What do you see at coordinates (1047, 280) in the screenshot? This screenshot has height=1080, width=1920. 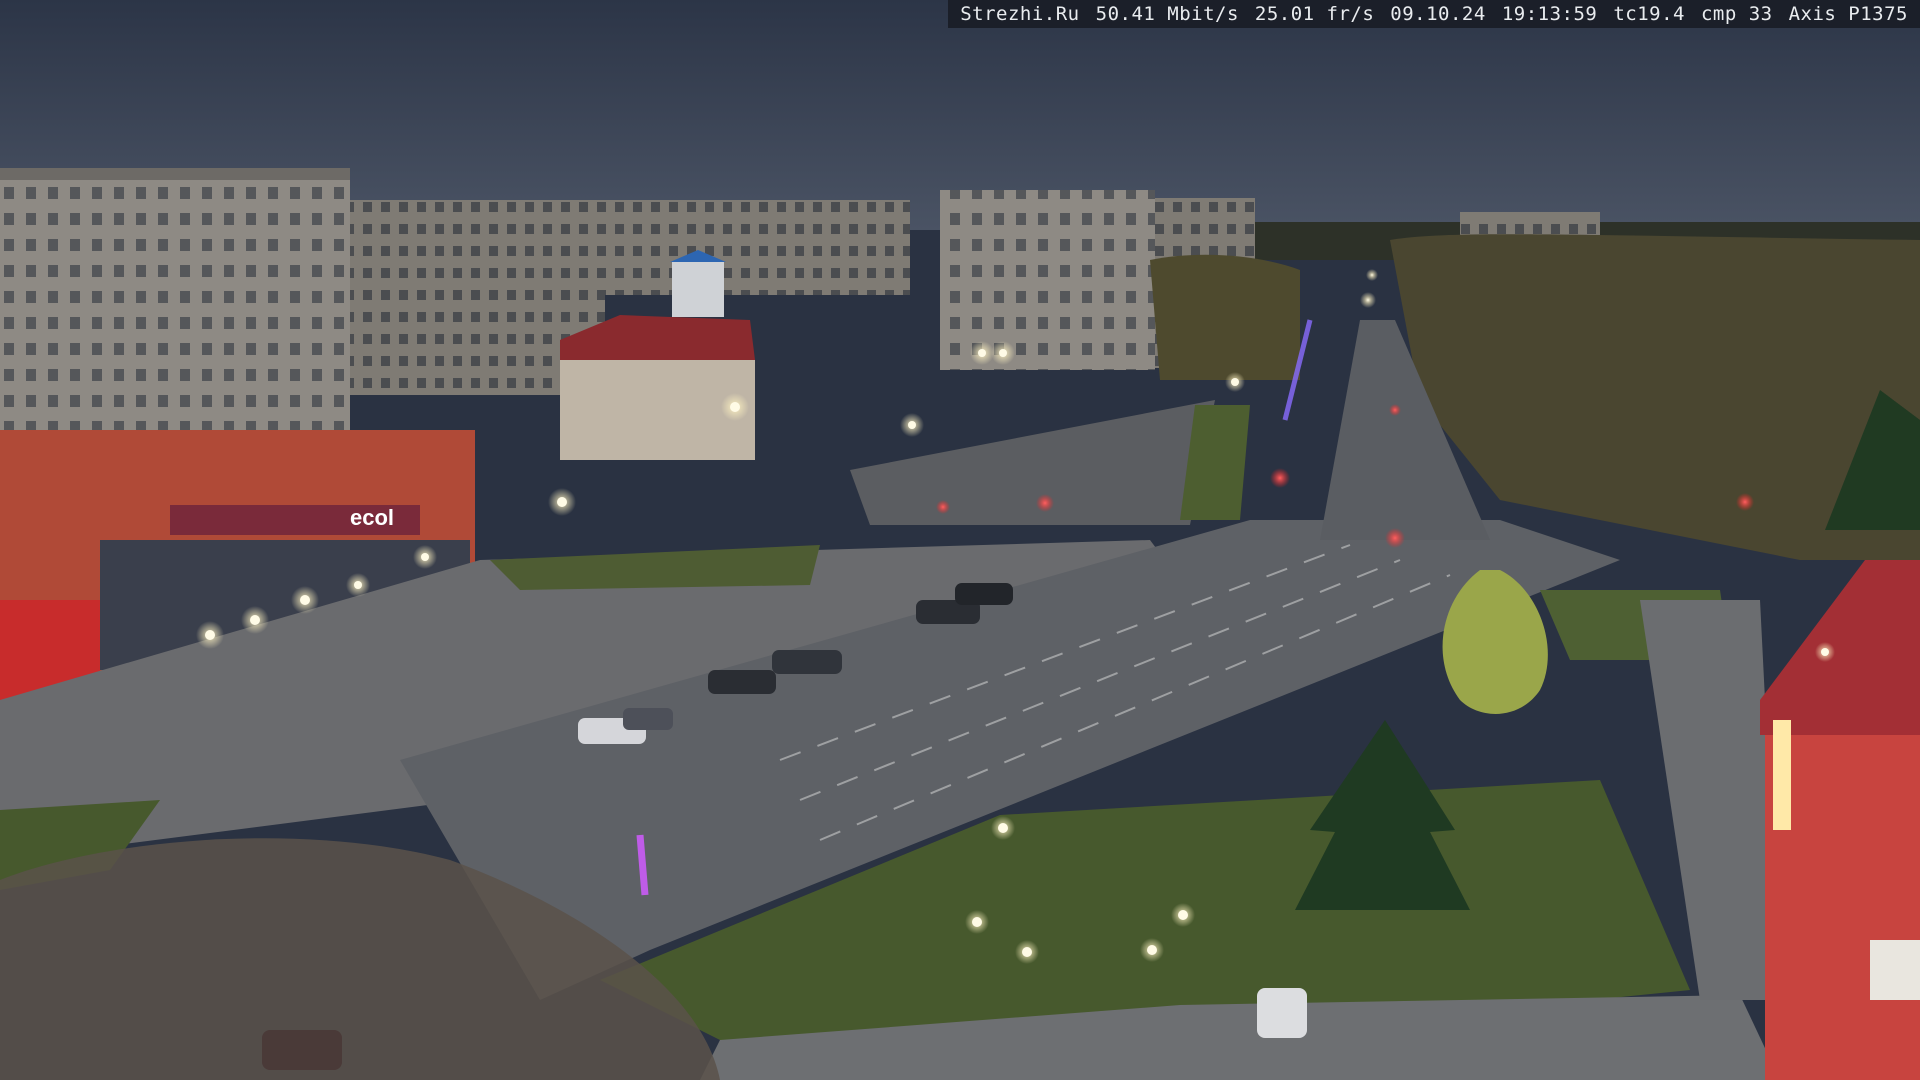 I see `tall-building-center` at bounding box center [1047, 280].